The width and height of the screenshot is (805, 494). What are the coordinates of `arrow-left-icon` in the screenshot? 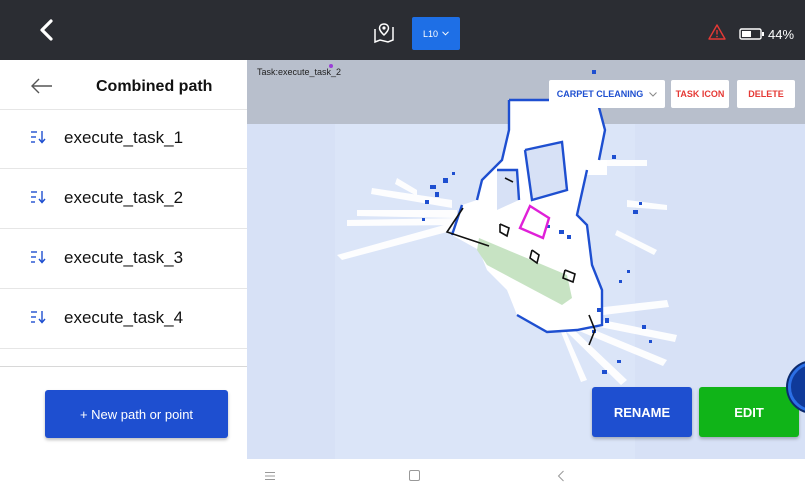 It's located at (42, 86).